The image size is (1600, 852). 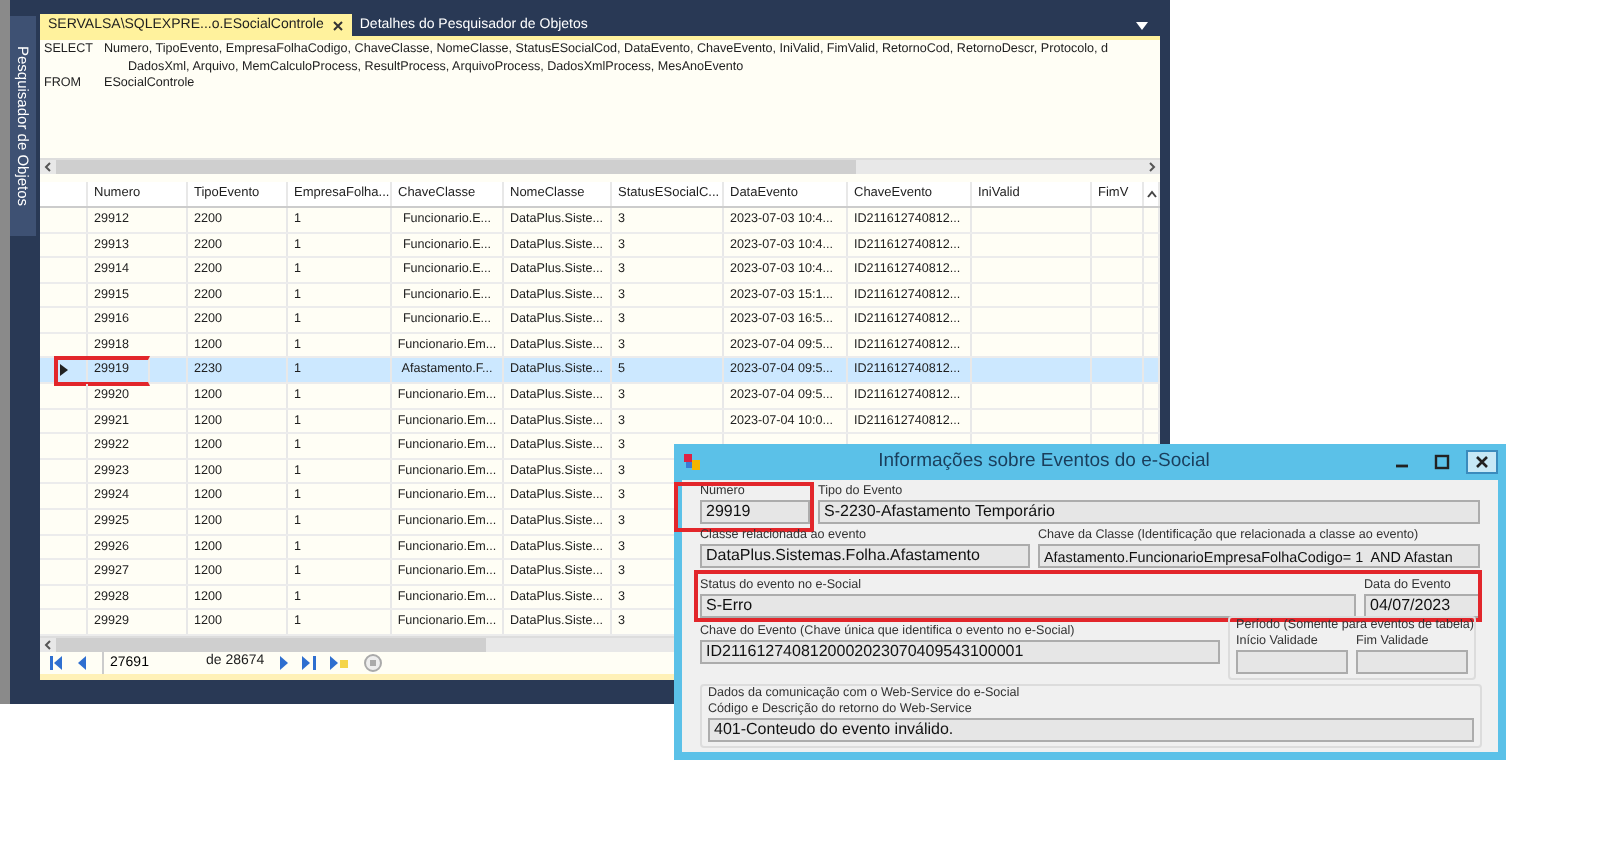 What do you see at coordinates (1142, 25) in the screenshot?
I see `dropdown-icon` at bounding box center [1142, 25].